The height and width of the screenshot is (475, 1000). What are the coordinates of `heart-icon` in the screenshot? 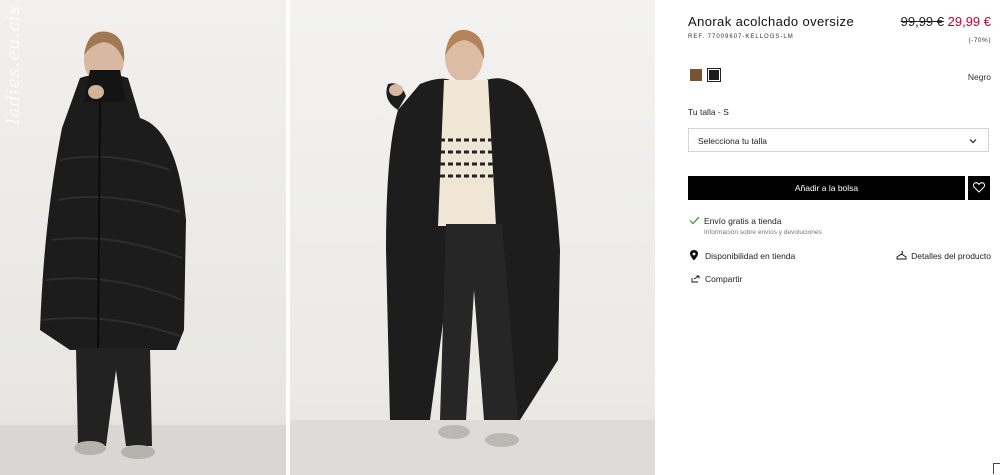 It's located at (979, 187).